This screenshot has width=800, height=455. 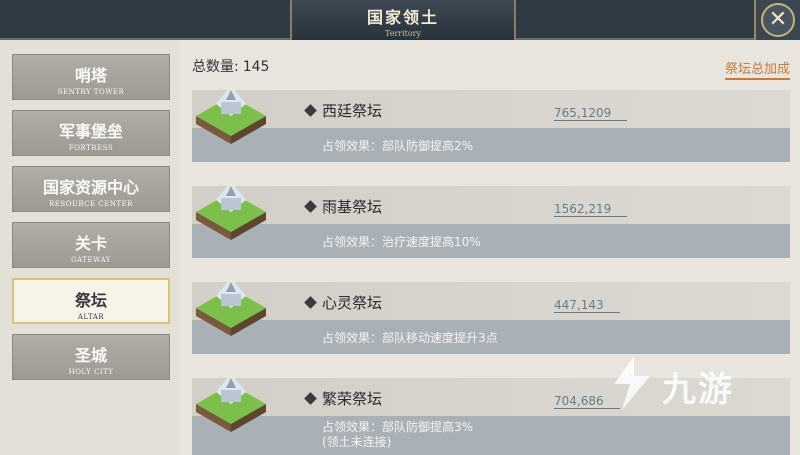 I want to click on total-count-value: 145, so click(x=256, y=67).